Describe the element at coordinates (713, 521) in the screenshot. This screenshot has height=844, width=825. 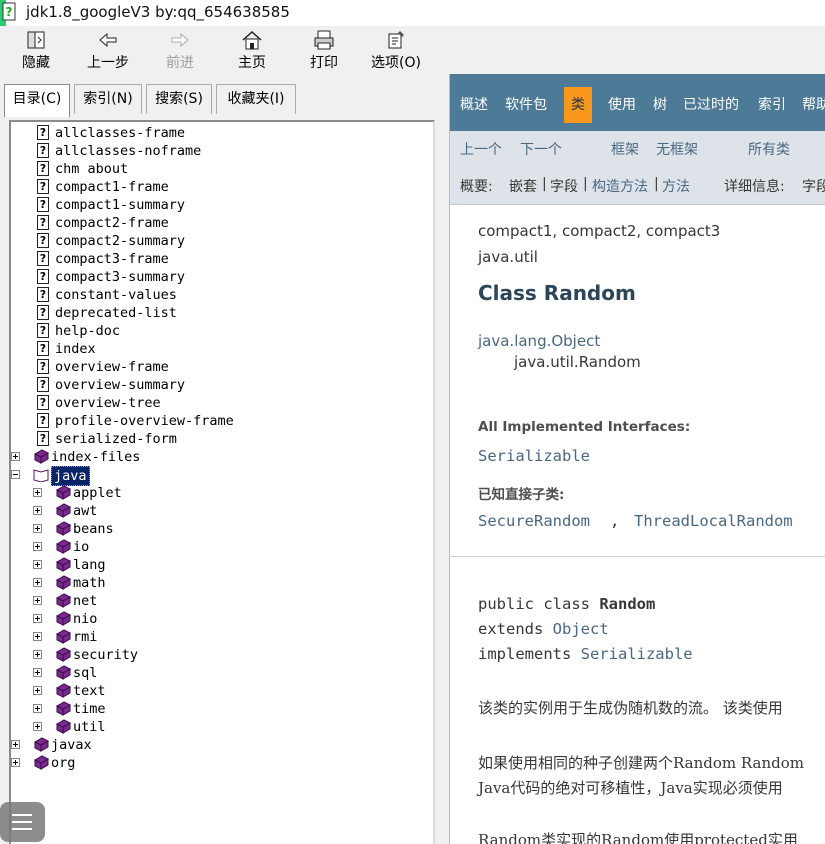
I see `threadlocalrandom-link: ThreadLocalRandom` at that location.